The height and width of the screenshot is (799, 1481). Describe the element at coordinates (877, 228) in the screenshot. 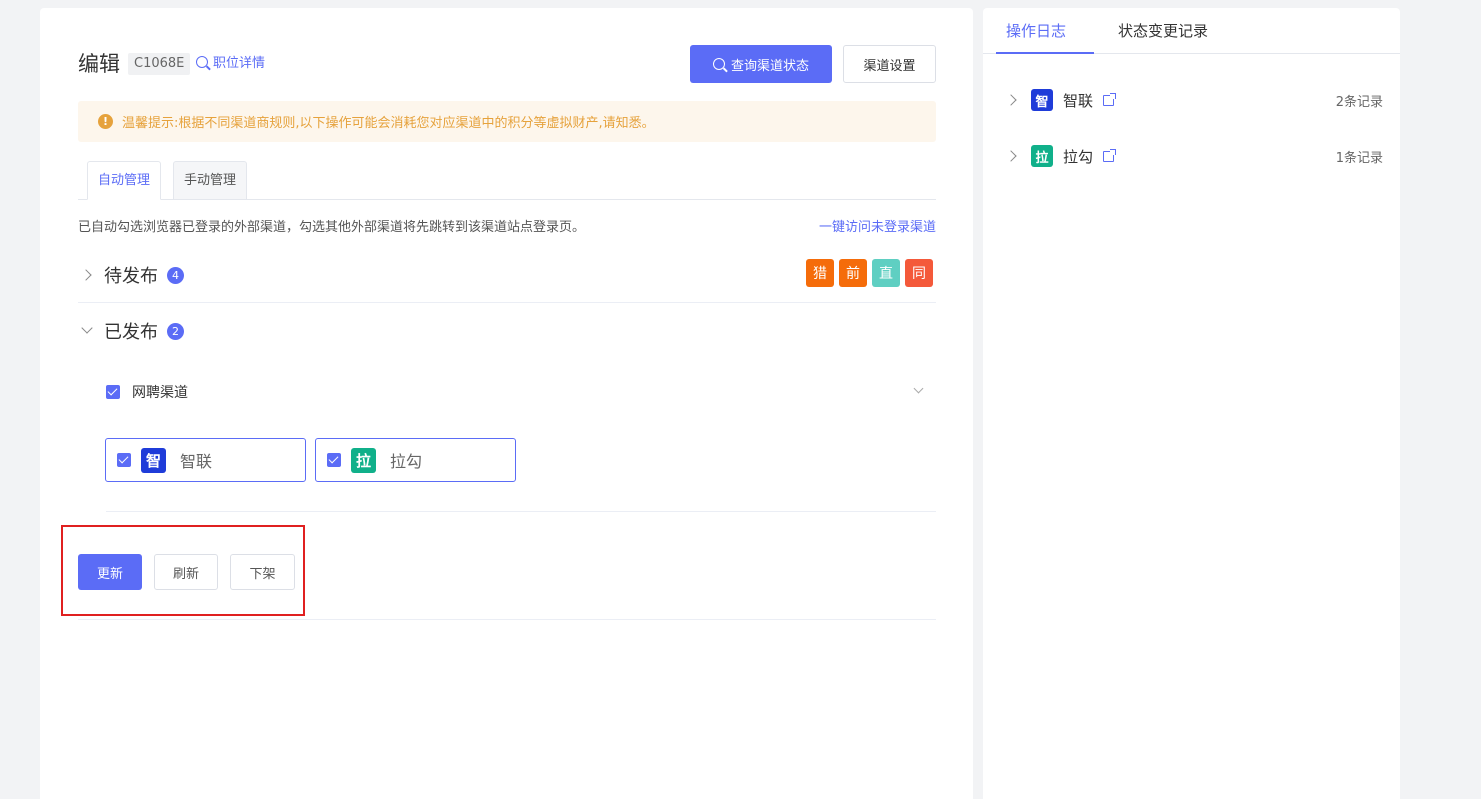

I see `visit-unlogged-channels-link: 一键访问未登录渠道` at that location.